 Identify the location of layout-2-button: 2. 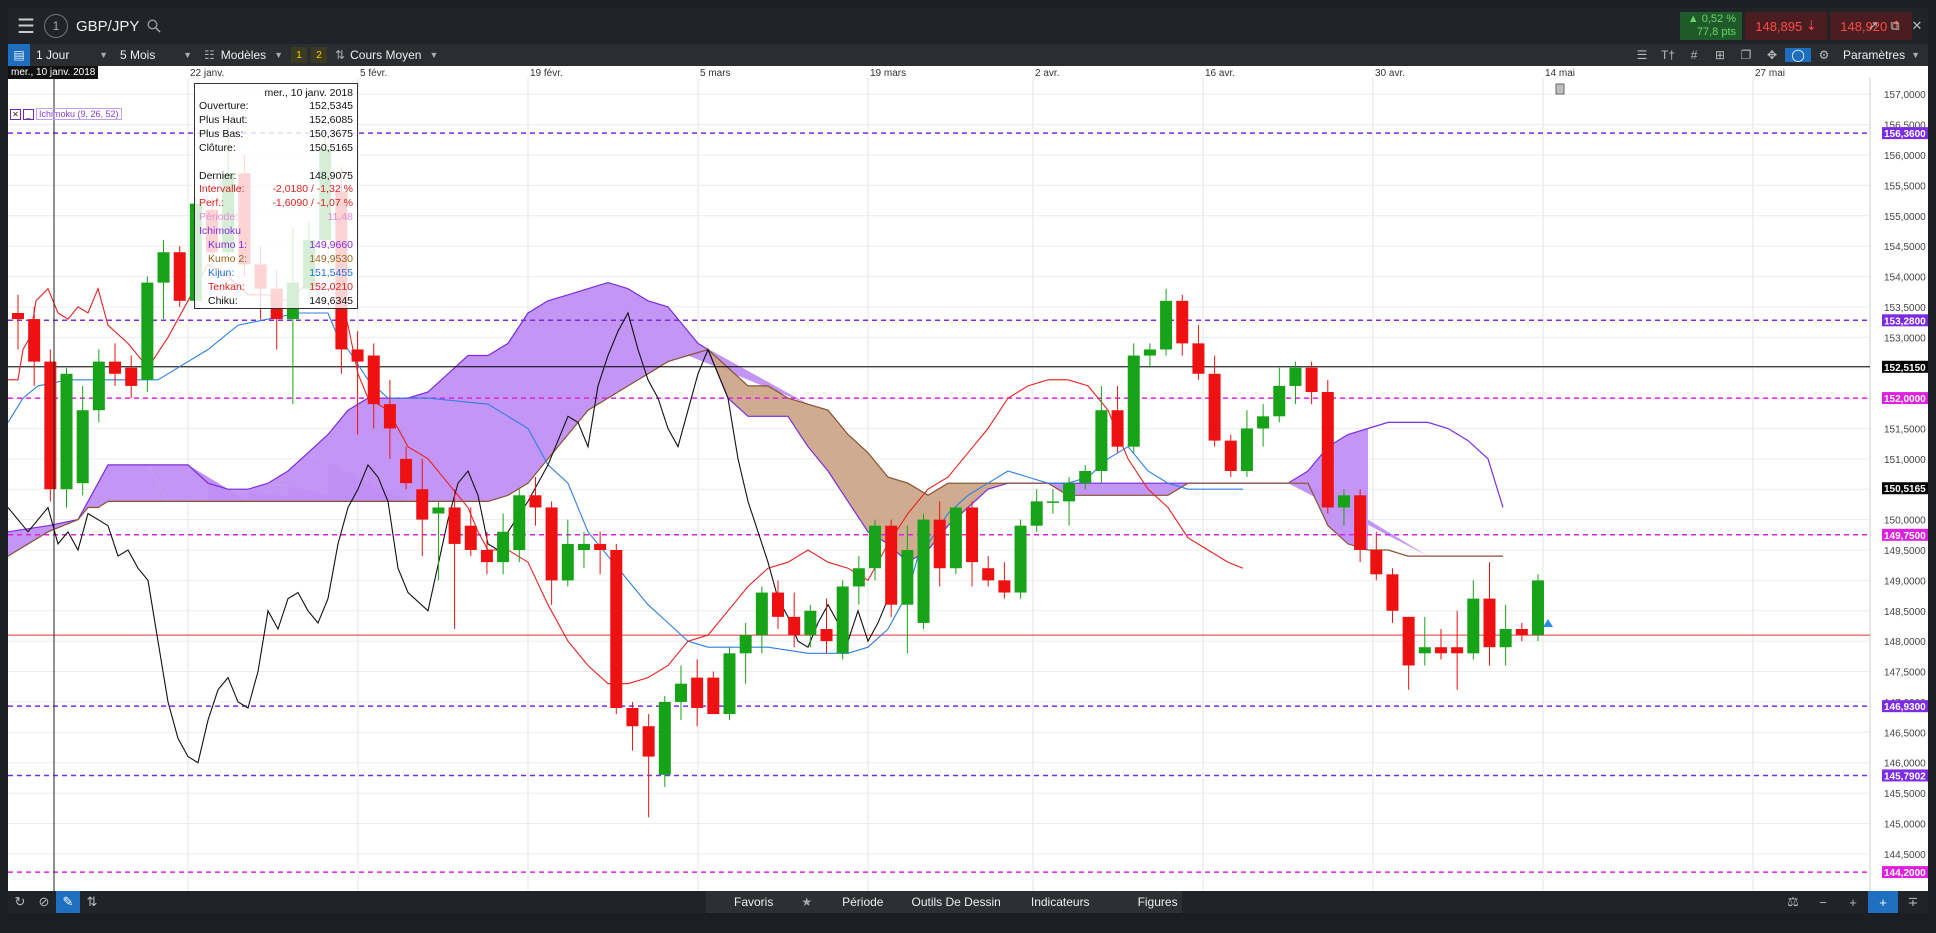
(319, 55).